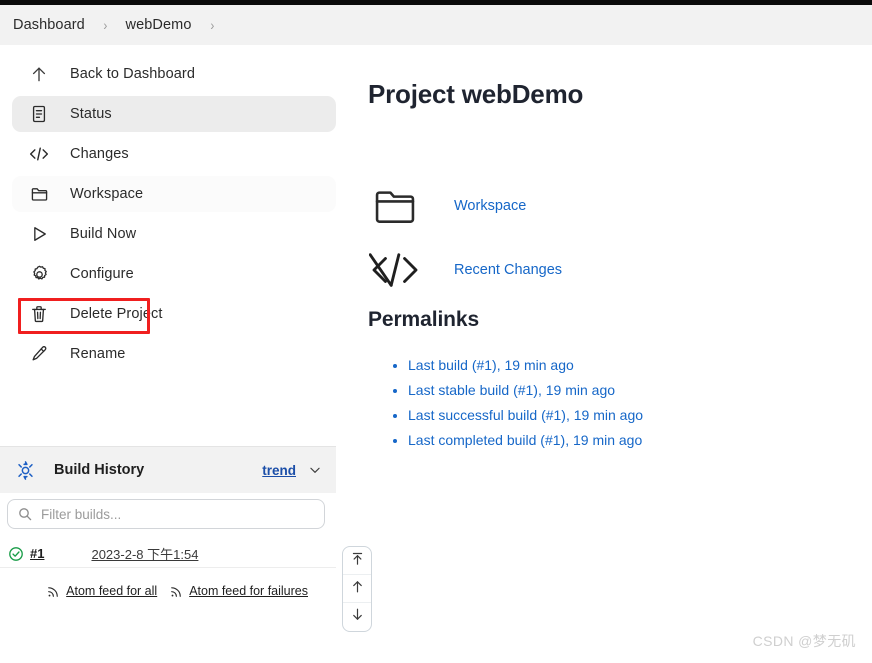 The image size is (872, 663). What do you see at coordinates (525, 415) in the screenshot?
I see `permalink-last-successful-build: Last successful build (#1), 19 min ago` at bounding box center [525, 415].